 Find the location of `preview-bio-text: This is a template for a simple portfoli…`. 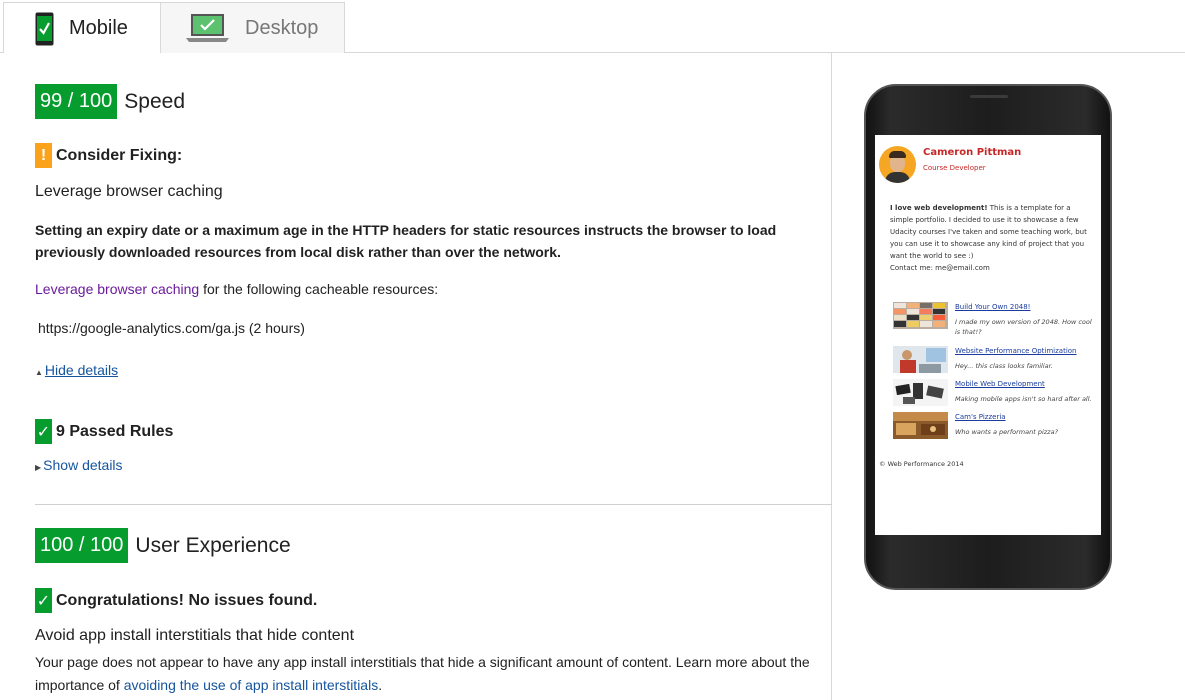

preview-bio-text: This is a template for a simple portfoli… is located at coordinates (988, 232).